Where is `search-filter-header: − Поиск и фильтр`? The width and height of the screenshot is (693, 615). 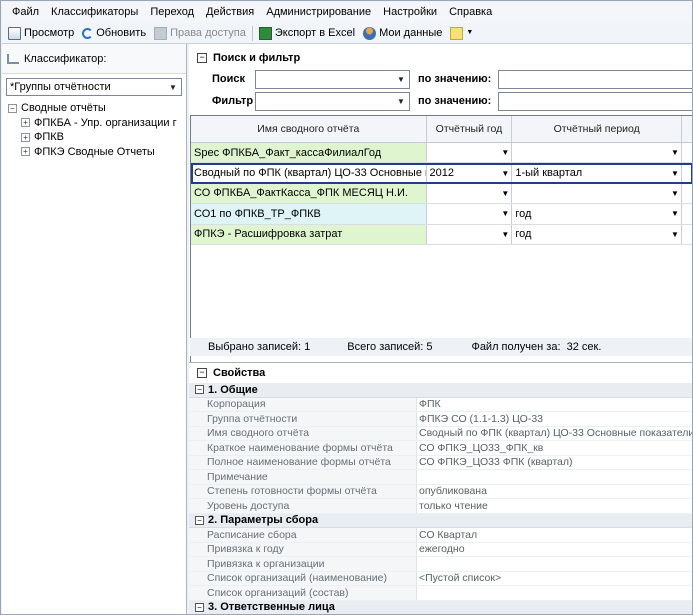 search-filter-header: − Поиск и фильтр is located at coordinates (440, 58).